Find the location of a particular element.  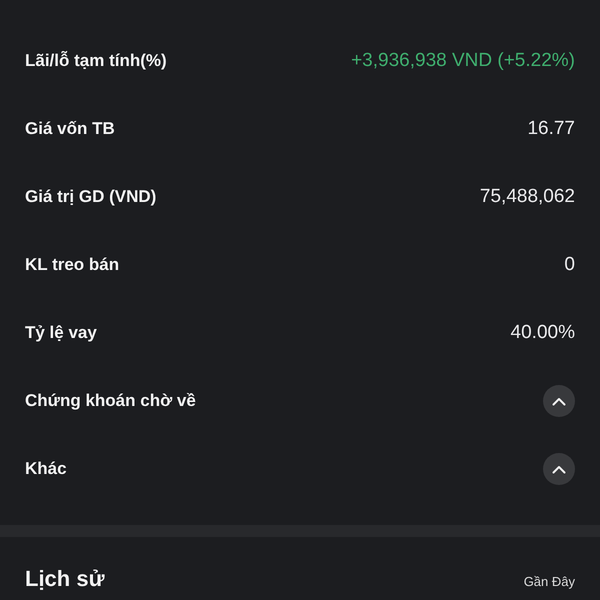

field-label: Tỷ lệ vay is located at coordinates (61, 333).